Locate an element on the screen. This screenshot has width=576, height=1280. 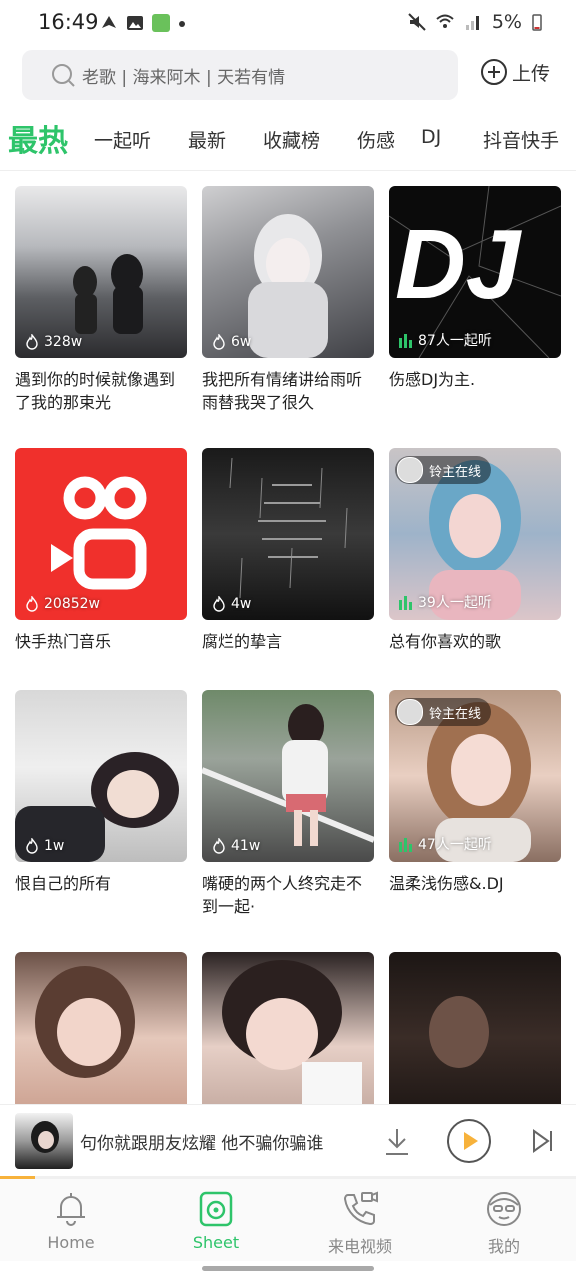
now-playing-title: 句你就跟朋友炫耀 他不骗你骗谁 is located at coordinates (221, 1141).